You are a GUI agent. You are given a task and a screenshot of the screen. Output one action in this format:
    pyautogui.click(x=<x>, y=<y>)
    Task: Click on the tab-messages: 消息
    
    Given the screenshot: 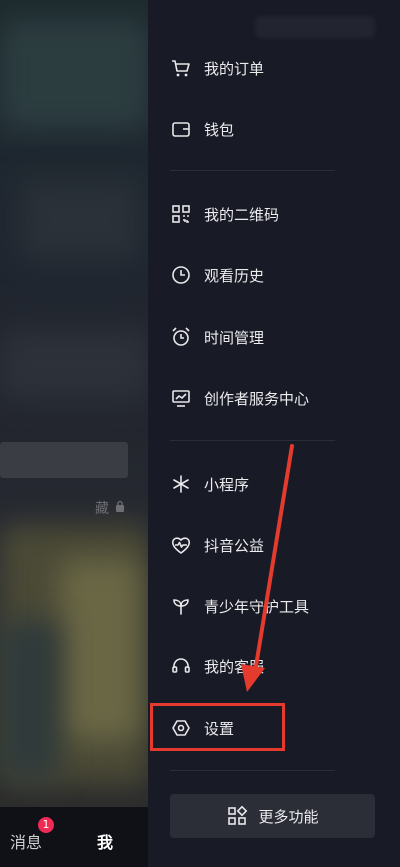 What is the action you would take?
    pyautogui.click(x=26, y=841)
    